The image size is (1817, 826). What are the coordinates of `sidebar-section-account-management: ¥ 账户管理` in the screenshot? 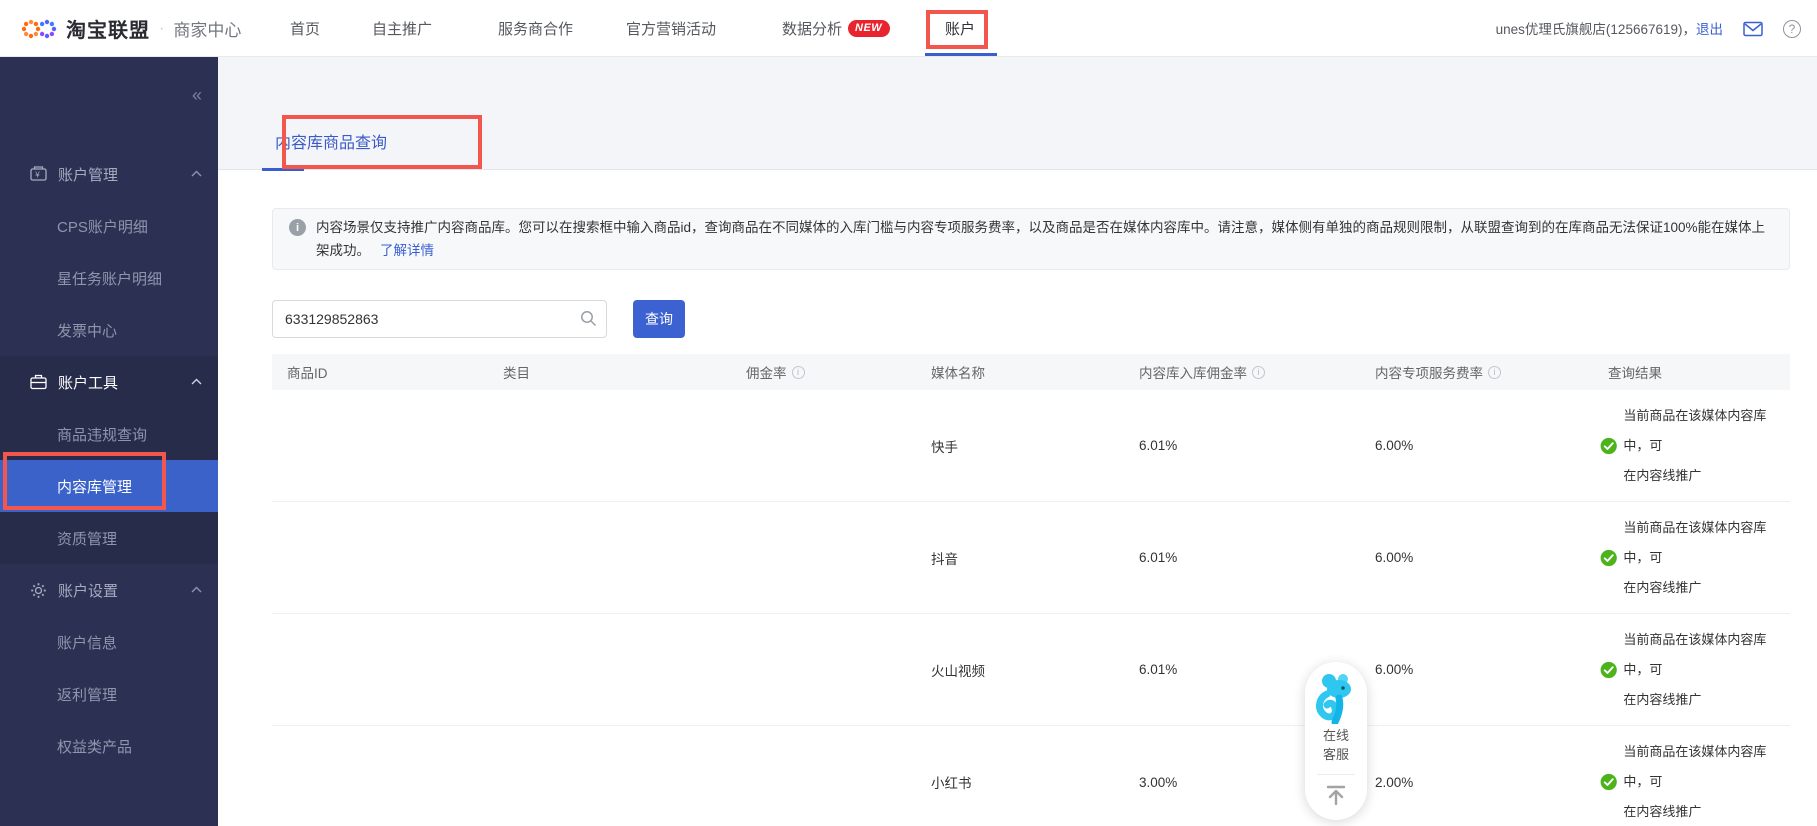 It's located at (109, 174).